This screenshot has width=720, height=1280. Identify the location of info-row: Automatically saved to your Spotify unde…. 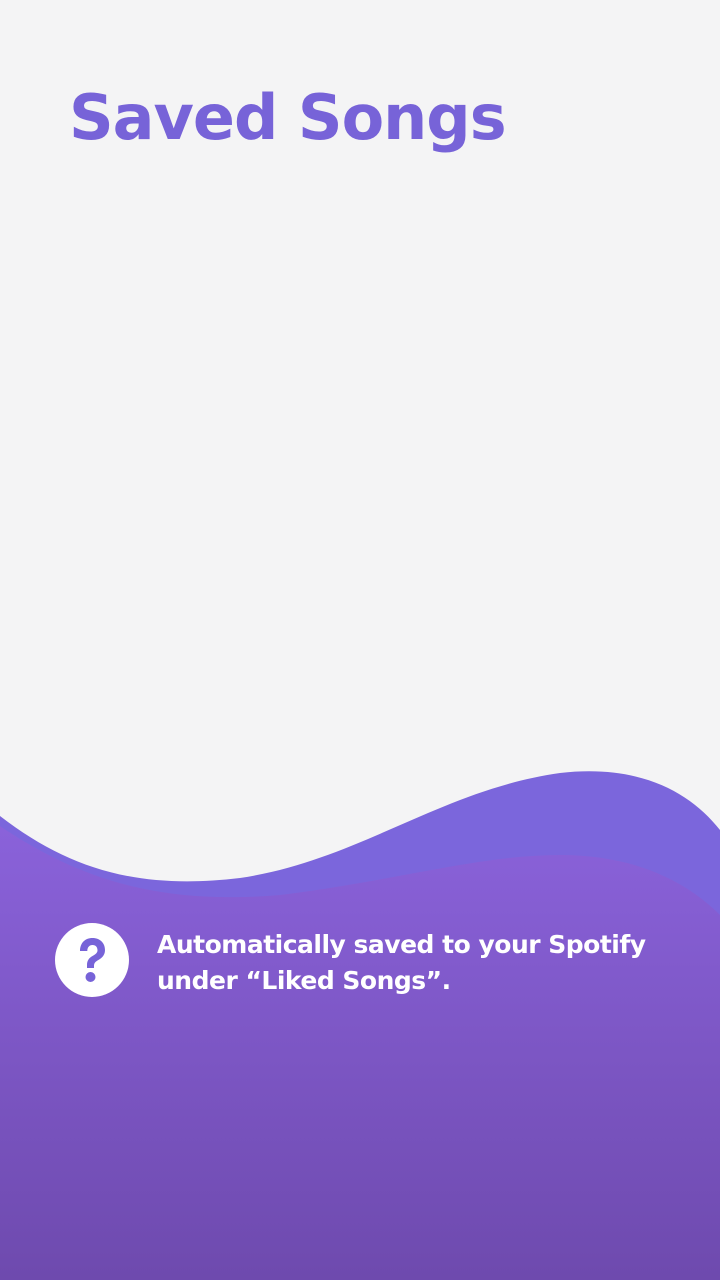
(364, 960).